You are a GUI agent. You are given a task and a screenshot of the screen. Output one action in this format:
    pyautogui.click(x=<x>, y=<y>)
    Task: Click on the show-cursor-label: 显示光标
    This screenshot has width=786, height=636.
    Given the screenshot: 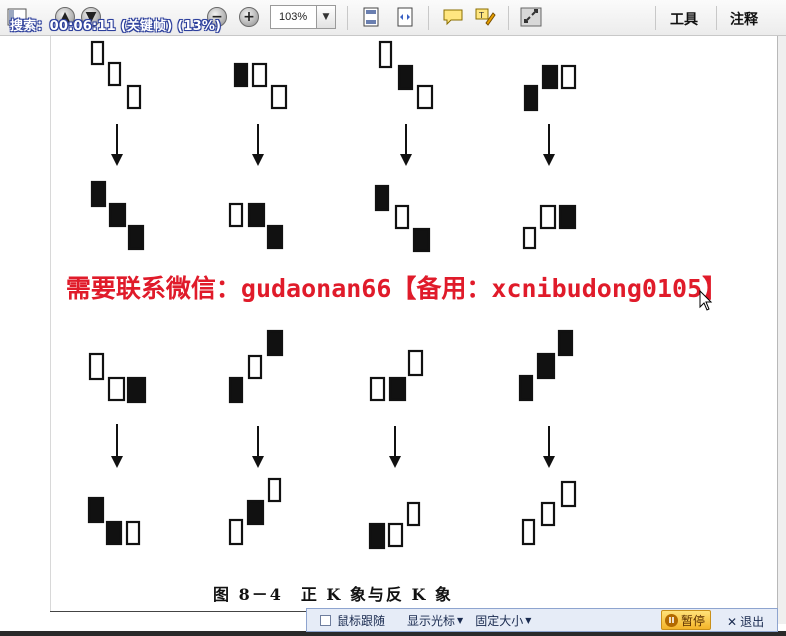 What is the action you would take?
    pyautogui.click(x=431, y=620)
    